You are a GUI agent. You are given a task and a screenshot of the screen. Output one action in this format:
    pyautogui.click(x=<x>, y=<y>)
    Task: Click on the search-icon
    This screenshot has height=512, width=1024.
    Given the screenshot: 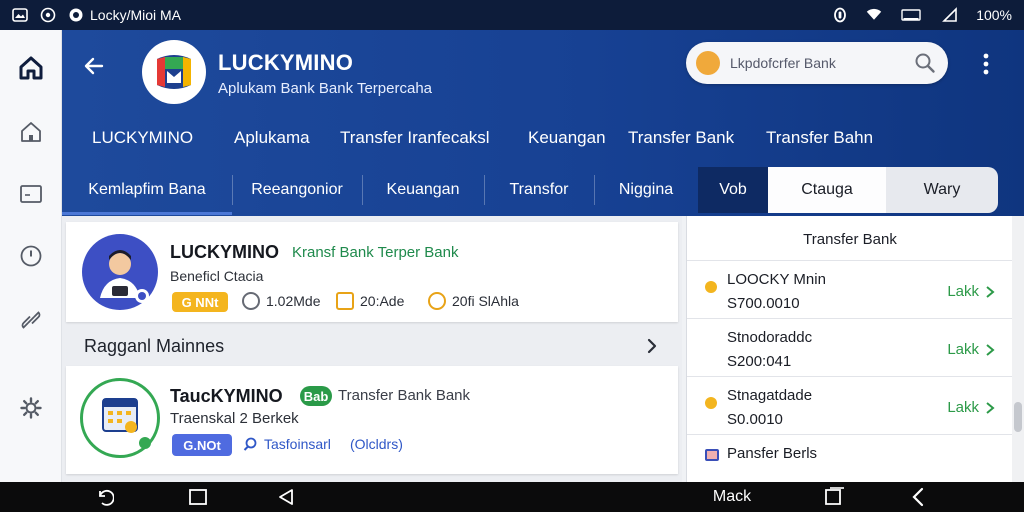 What is the action you would take?
    pyautogui.click(x=925, y=63)
    